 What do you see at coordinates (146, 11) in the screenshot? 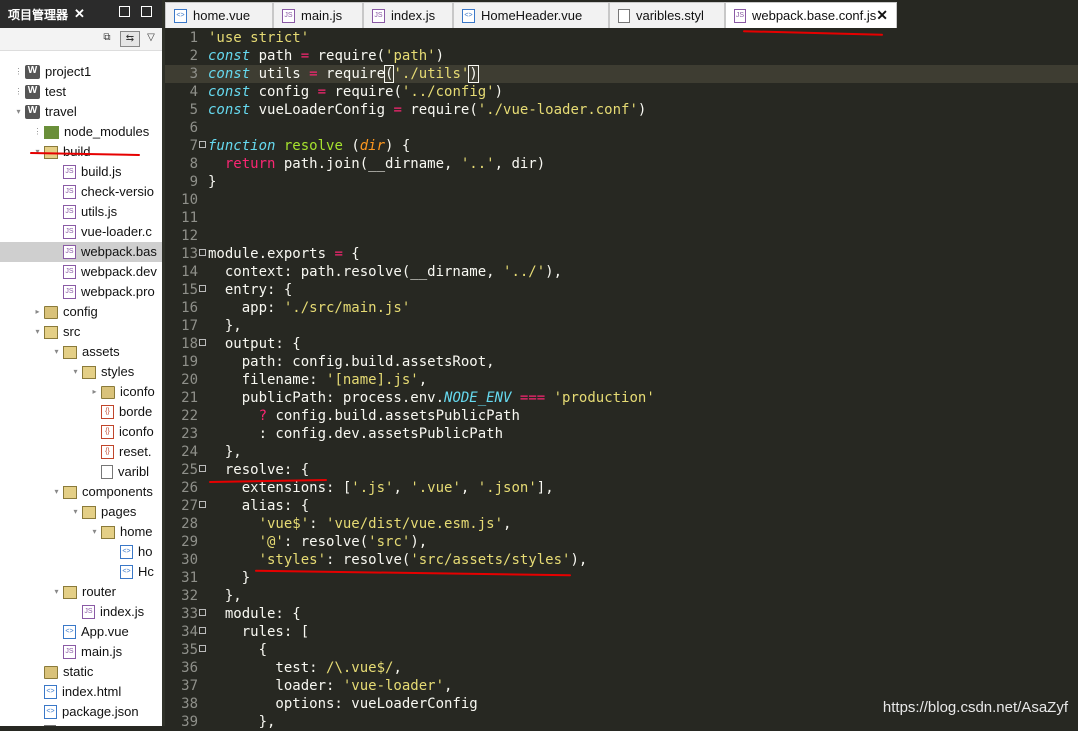
I see `maximize-icon` at bounding box center [146, 11].